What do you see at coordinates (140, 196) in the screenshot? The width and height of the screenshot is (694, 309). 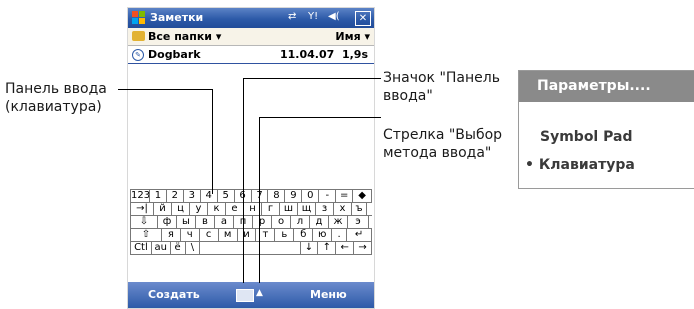 I see `key: 123` at bounding box center [140, 196].